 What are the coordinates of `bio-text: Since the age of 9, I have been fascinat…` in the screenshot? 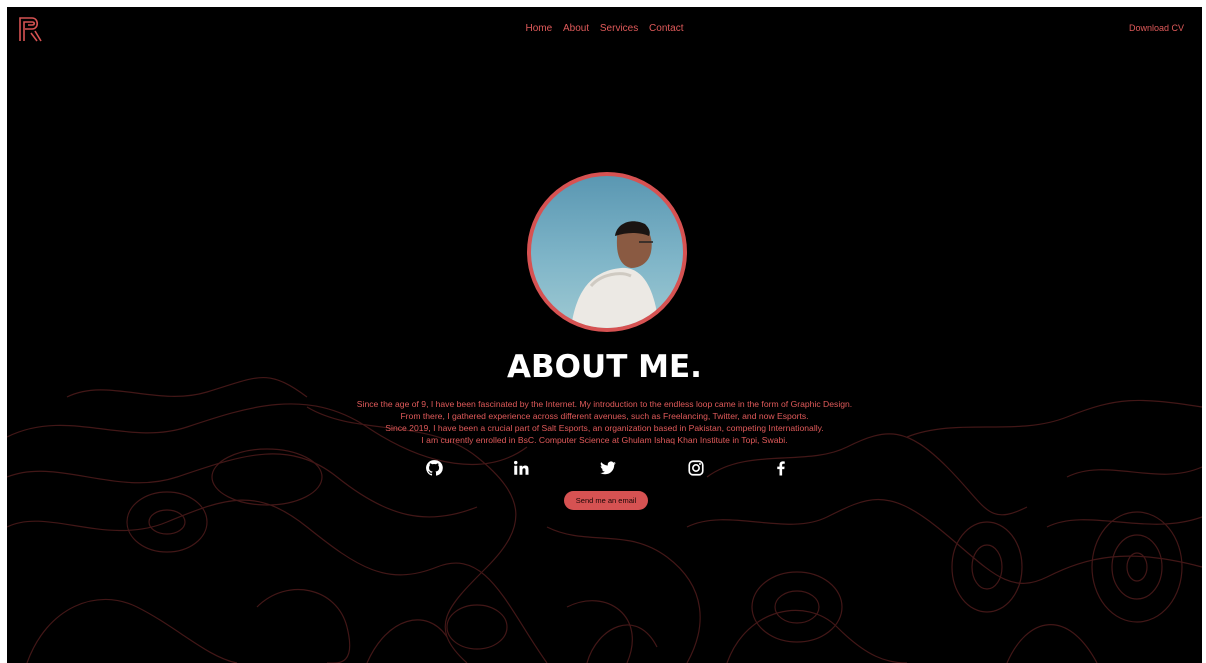 It's located at (604, 422).